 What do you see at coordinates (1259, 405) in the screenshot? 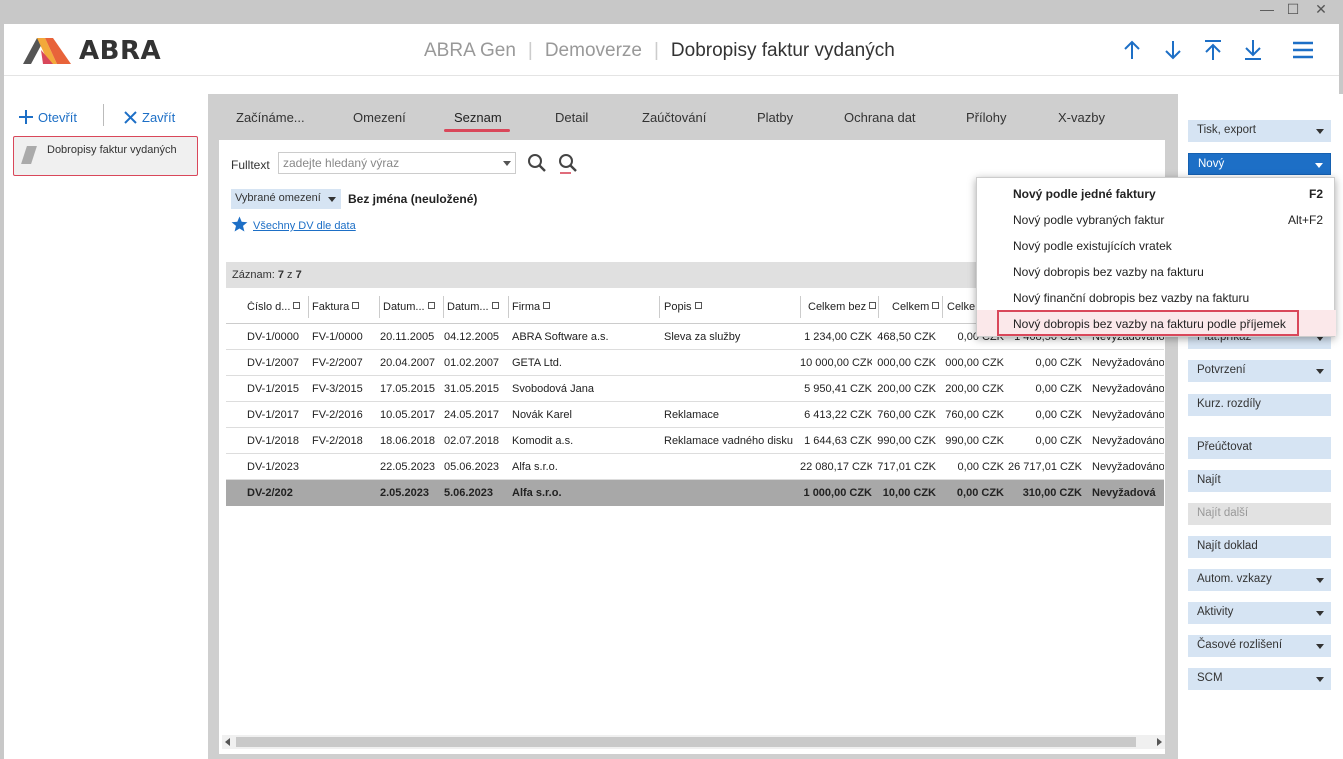
I see `action-button-4: Kurz. rozdíly` at bounding box center [1259, 405].